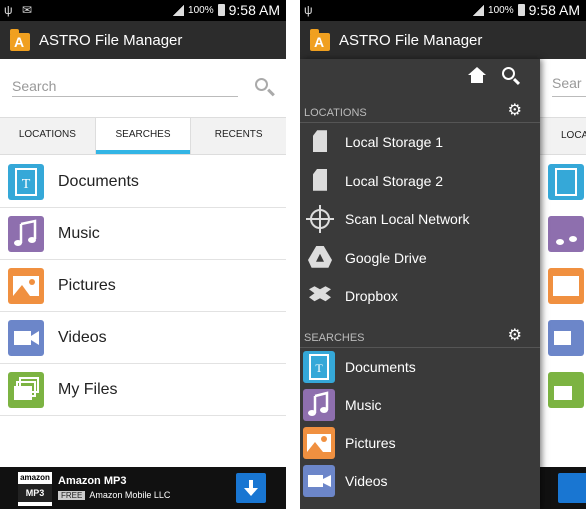 The width and height of the screenshot is (586, 509). What do you see at coordinates (19, 10) in the screenshot?
I see `notification-icons: ψ ✉` at bounding box center [19, 10].